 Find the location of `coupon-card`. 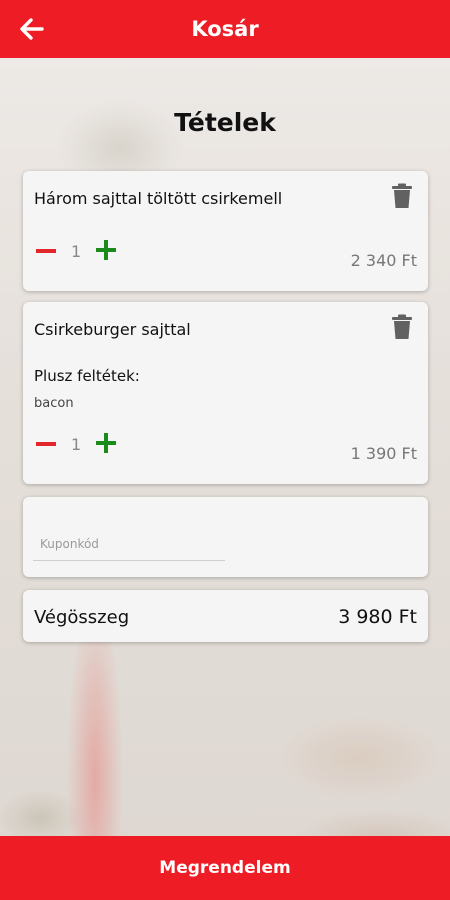

coupon-card is located at coordinates (225, 537).